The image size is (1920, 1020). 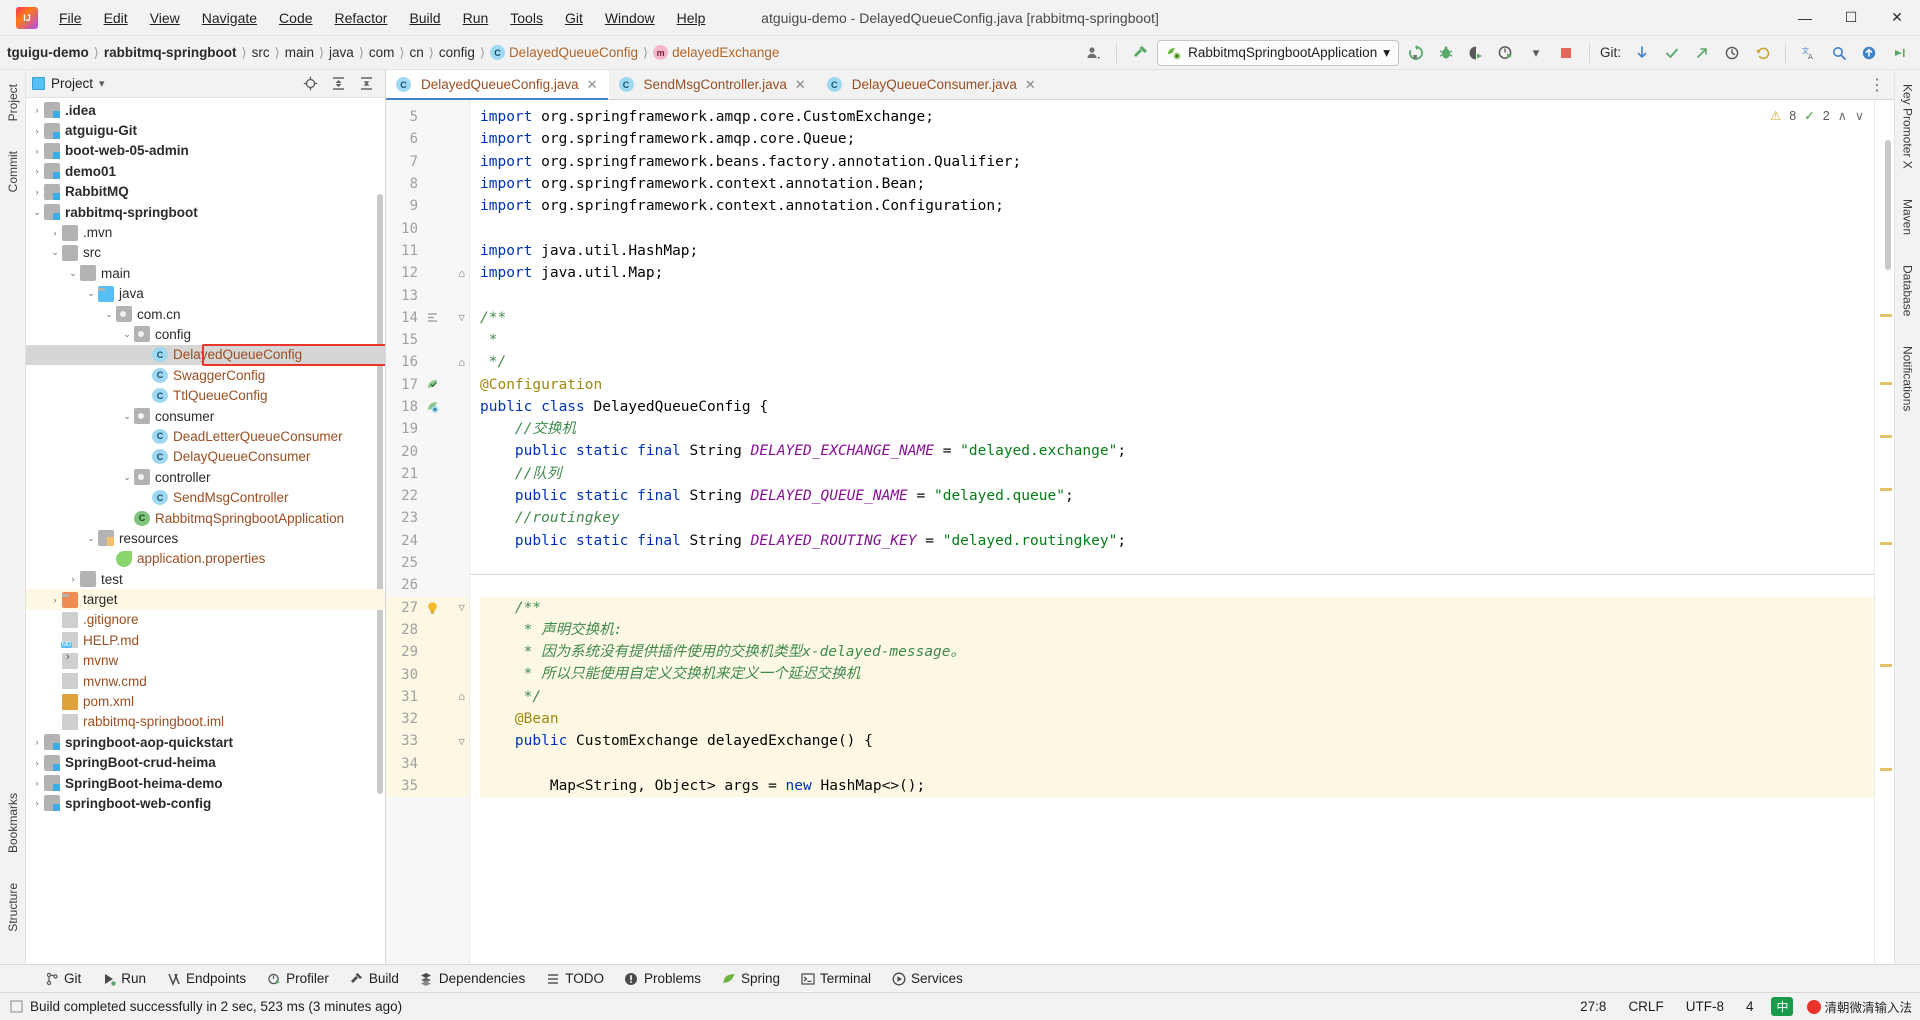 I want to click on next-problem-icon: ∨, so click(x=1859, y=115).